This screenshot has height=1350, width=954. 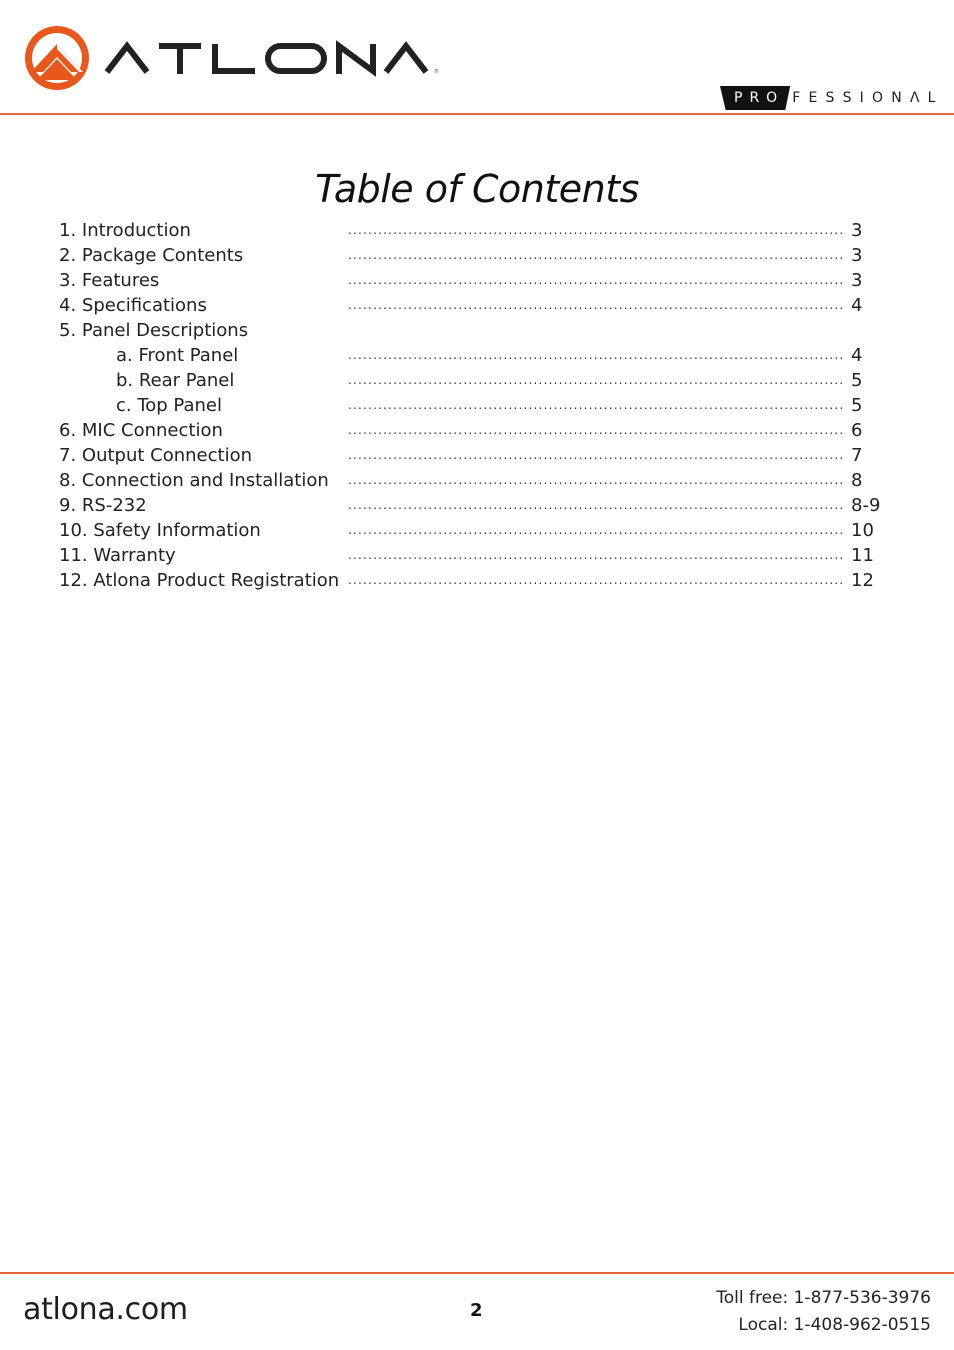 I want to click on toc-entry-page: 8-9, so click(x=866, y=505).